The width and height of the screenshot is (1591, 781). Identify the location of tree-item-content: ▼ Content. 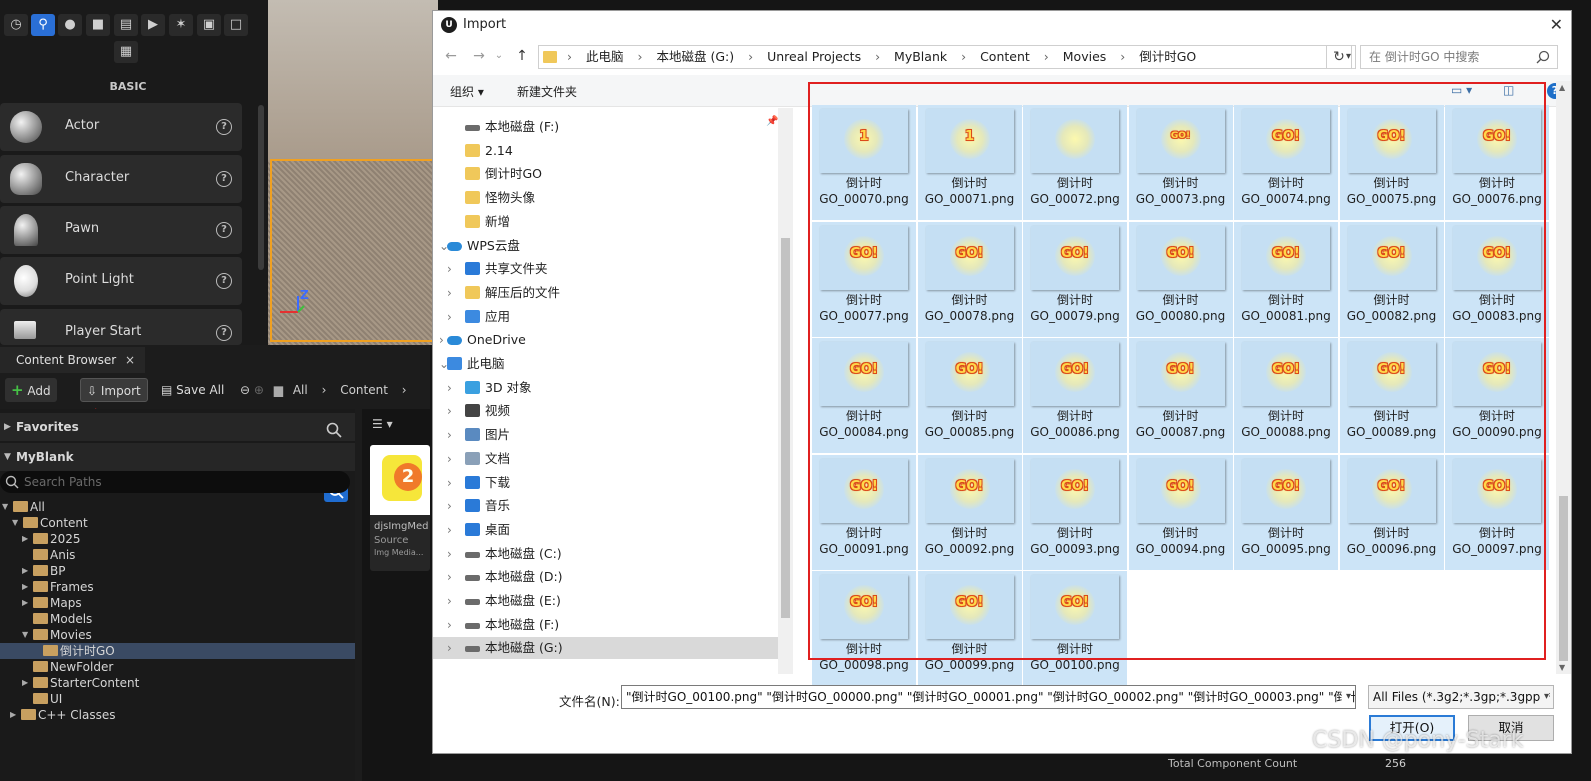
(177, 523).